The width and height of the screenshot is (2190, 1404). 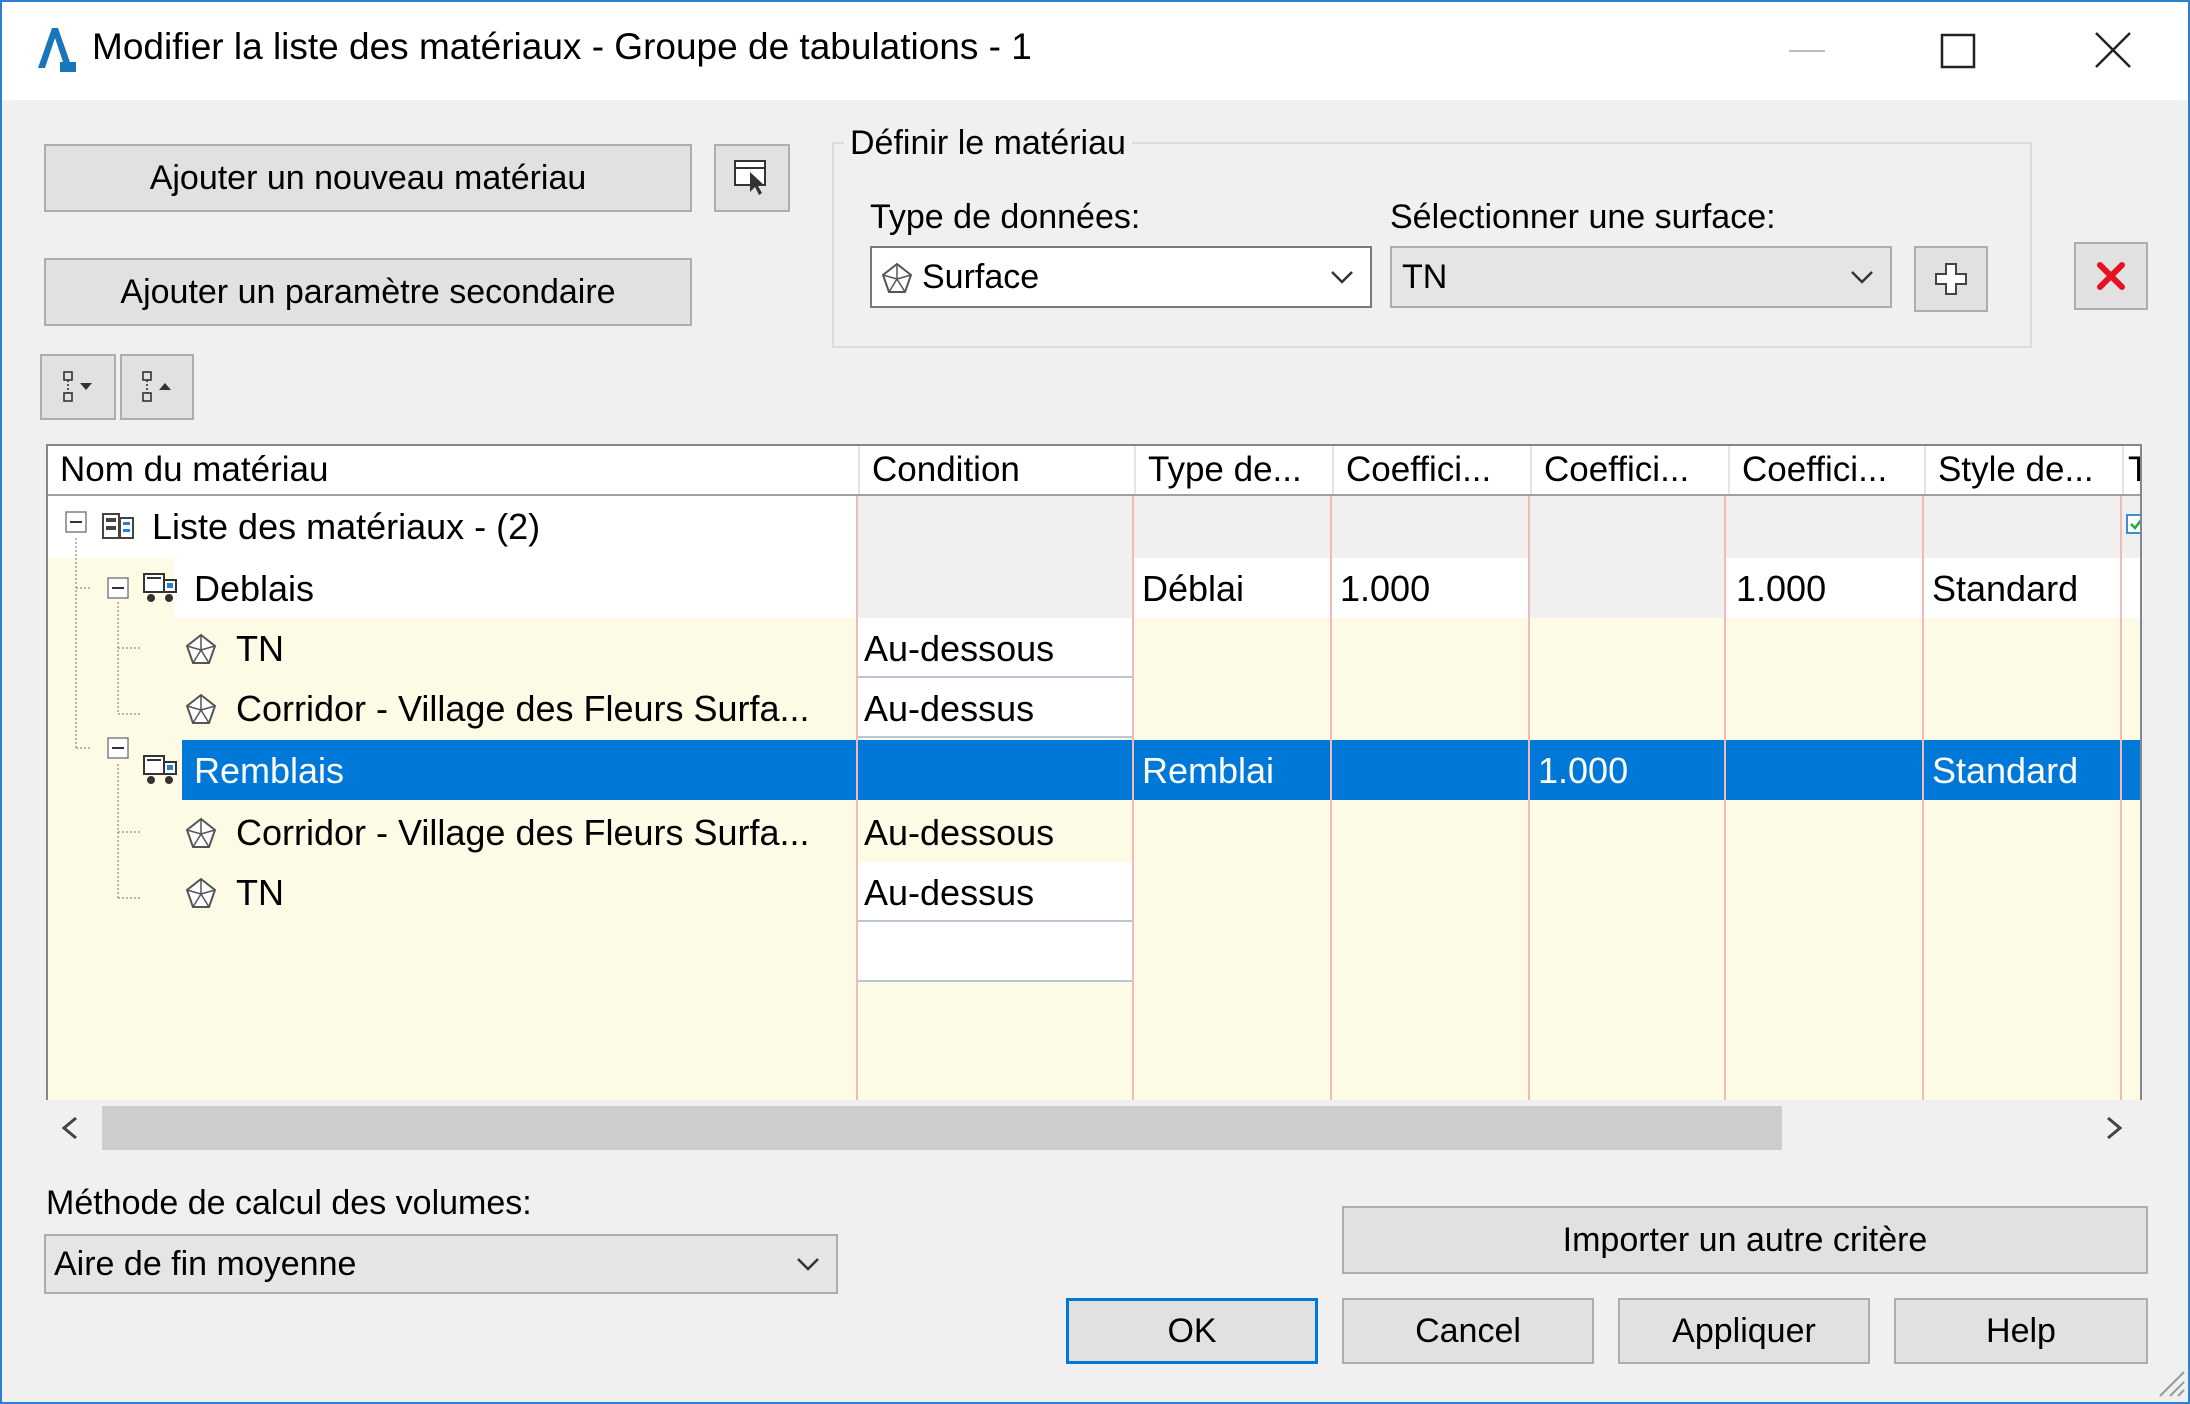 I want to click on row-coefficient-2: 1.000, so click(x=1583, y=771).